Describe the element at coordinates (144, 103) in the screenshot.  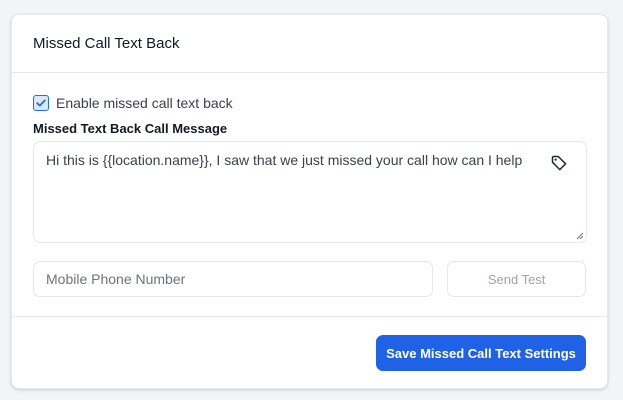
I see `enable-checkbox-label: Enable missed call text back` at that location.